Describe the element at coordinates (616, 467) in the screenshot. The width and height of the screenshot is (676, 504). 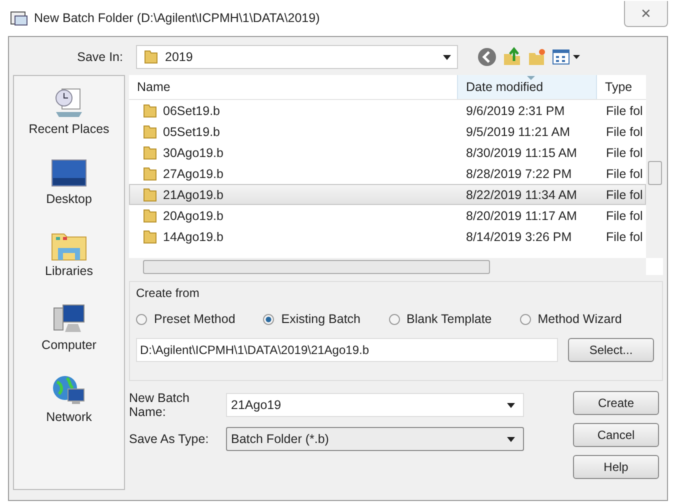
I see `dialog-button: Help` at that location.